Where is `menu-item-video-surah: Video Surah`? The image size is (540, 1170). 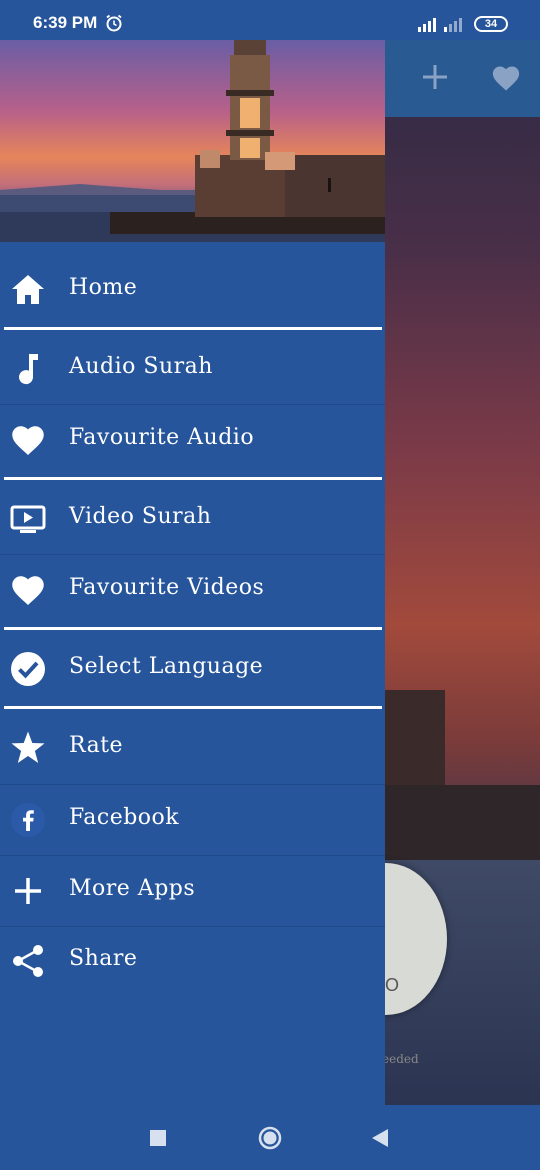
menu-item-video-surah: Video Surah is located at coordinates (192, 519).